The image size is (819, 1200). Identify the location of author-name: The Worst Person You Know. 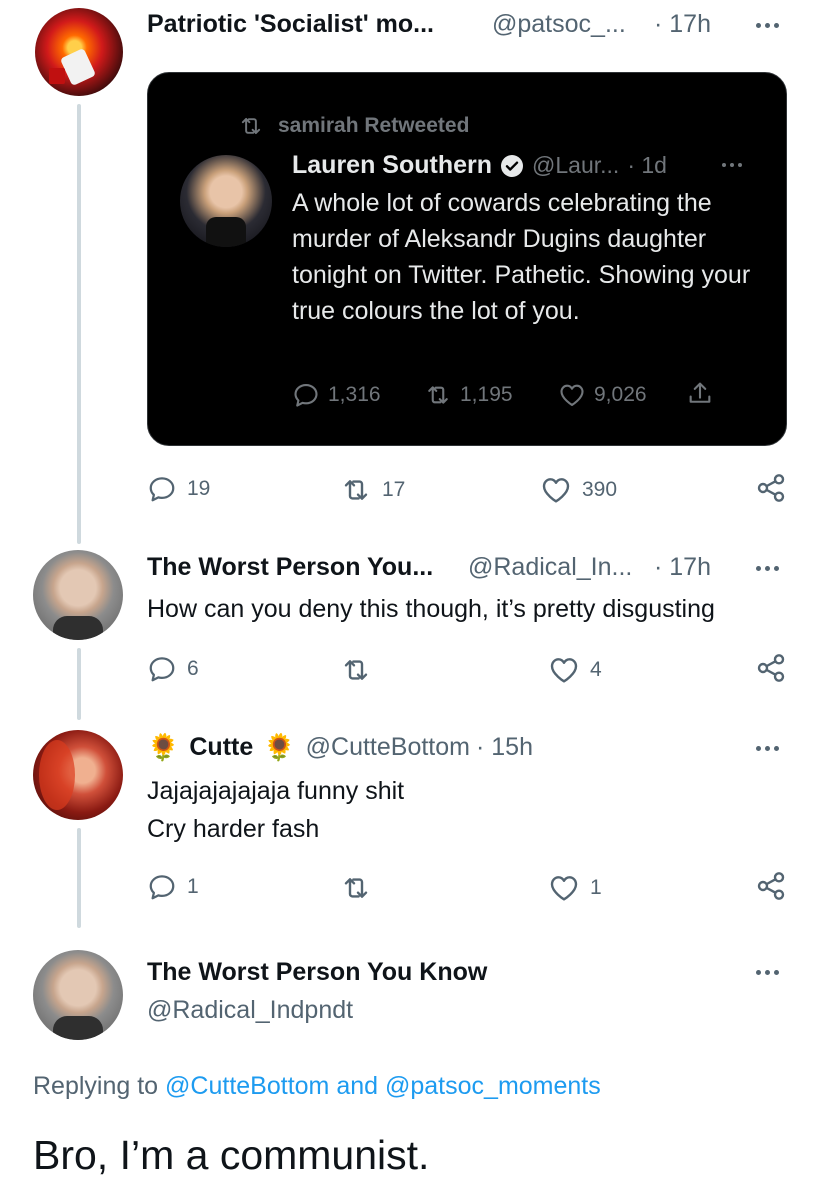
(317, 972).